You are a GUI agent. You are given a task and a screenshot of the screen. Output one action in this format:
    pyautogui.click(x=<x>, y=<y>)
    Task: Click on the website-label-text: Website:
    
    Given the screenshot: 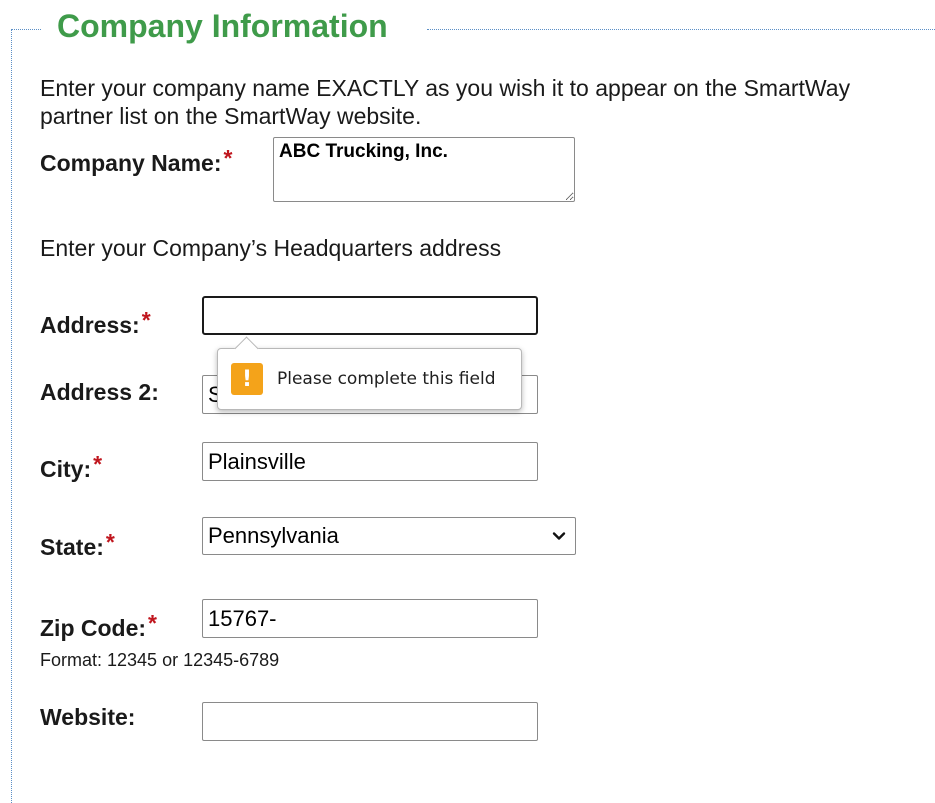 What is the action you would take?
    pyautogui.click(x=88, y=717)
    